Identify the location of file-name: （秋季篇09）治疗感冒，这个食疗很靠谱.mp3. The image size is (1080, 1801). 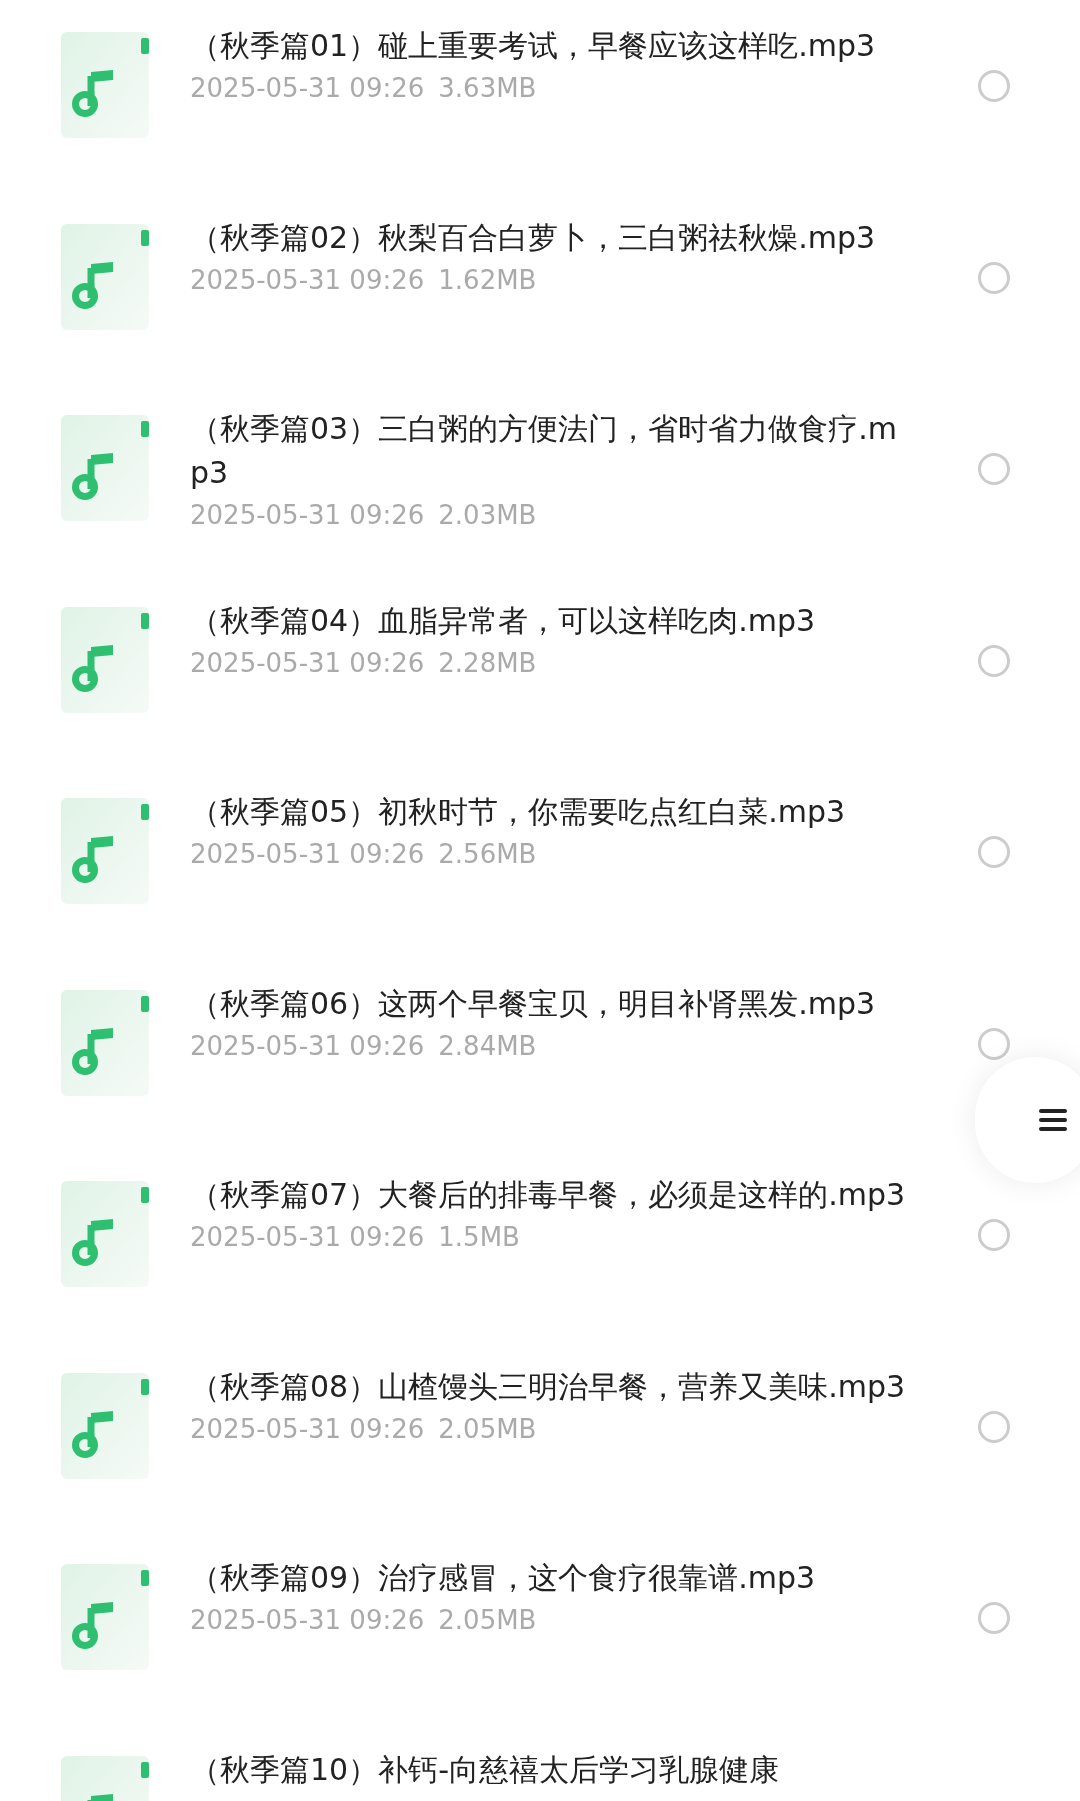
(503, 1578).